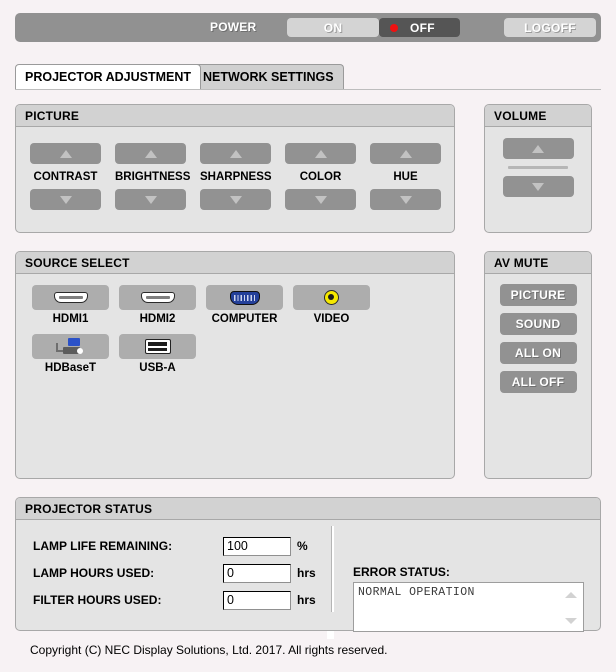  I want to click on contrast-up-button, so click(65, 153).